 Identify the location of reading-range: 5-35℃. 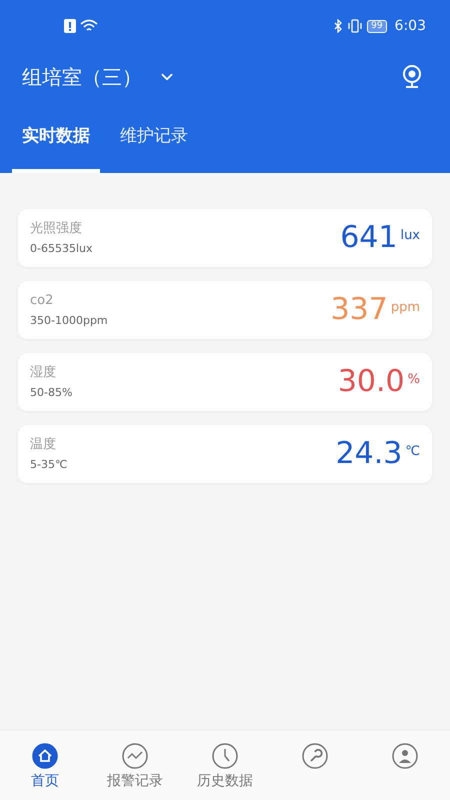
(49, 464).